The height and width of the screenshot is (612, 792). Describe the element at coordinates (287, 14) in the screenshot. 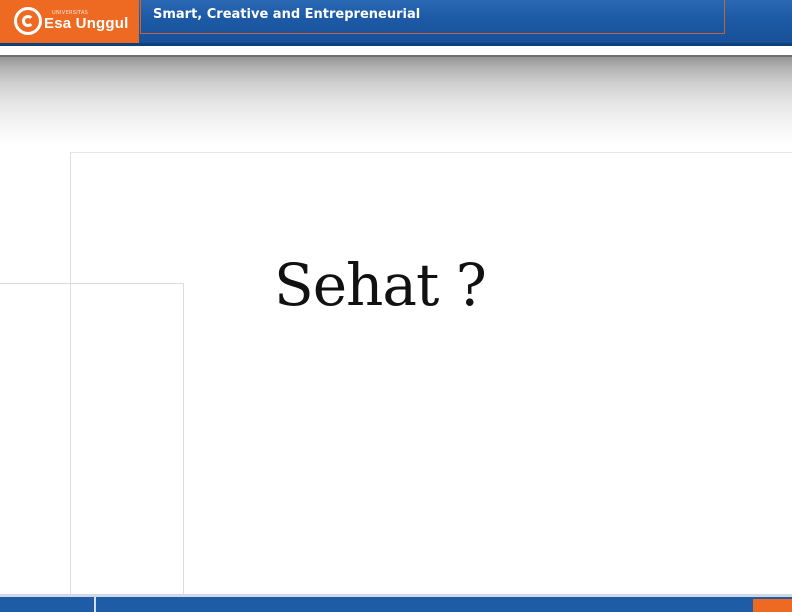

I see `tagline: Smart, Creative and Entrepreneurial` at that location.